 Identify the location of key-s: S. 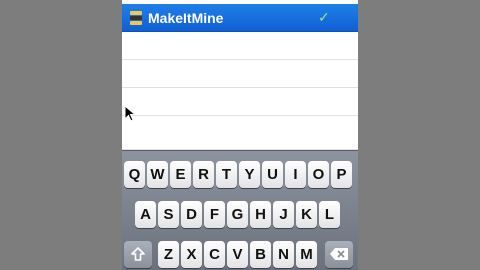
(168, 214).